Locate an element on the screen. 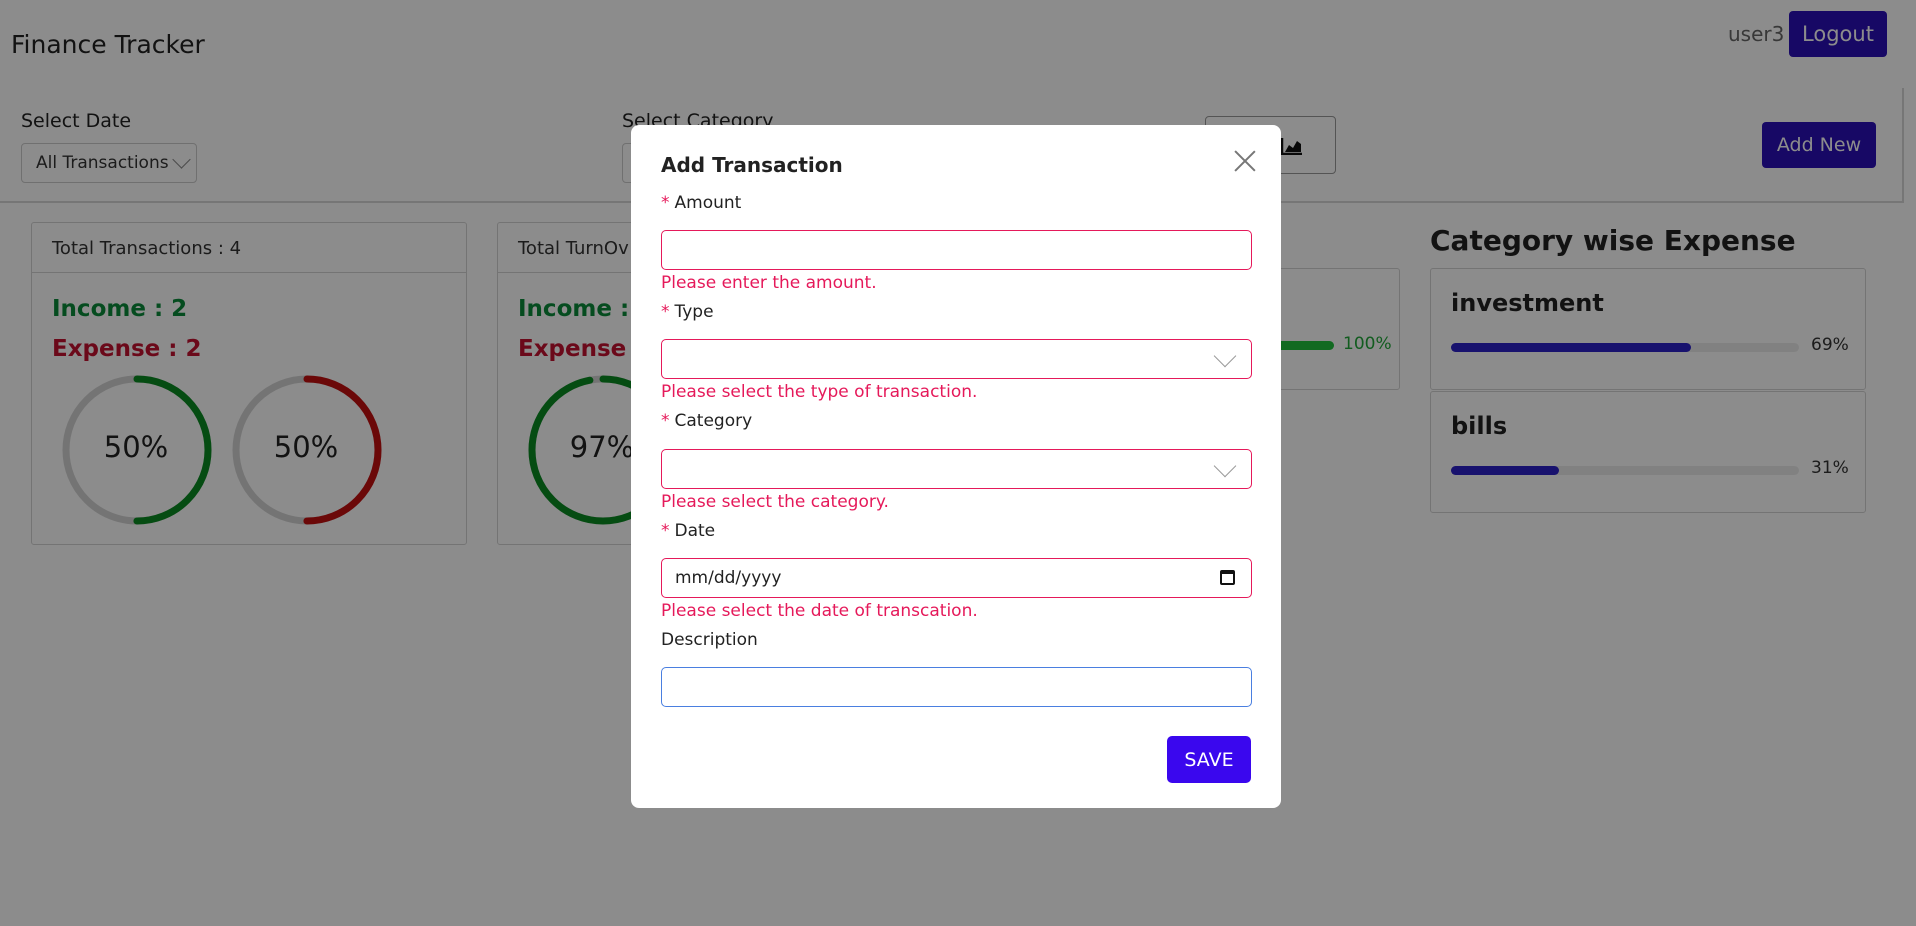 The image size is (1916, 926). type-label: * Type is located at coordinates (687, 312).